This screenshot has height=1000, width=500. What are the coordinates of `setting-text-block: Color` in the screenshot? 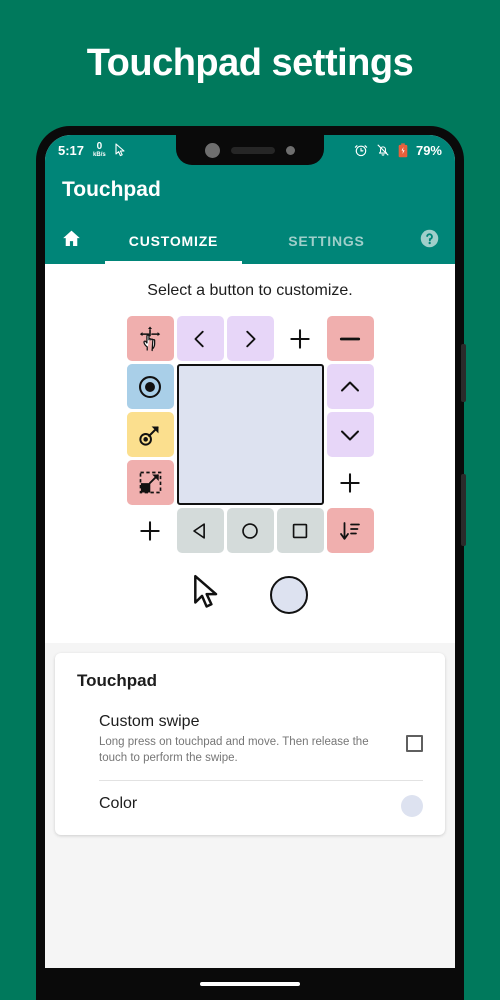 It's located at (250, 806).